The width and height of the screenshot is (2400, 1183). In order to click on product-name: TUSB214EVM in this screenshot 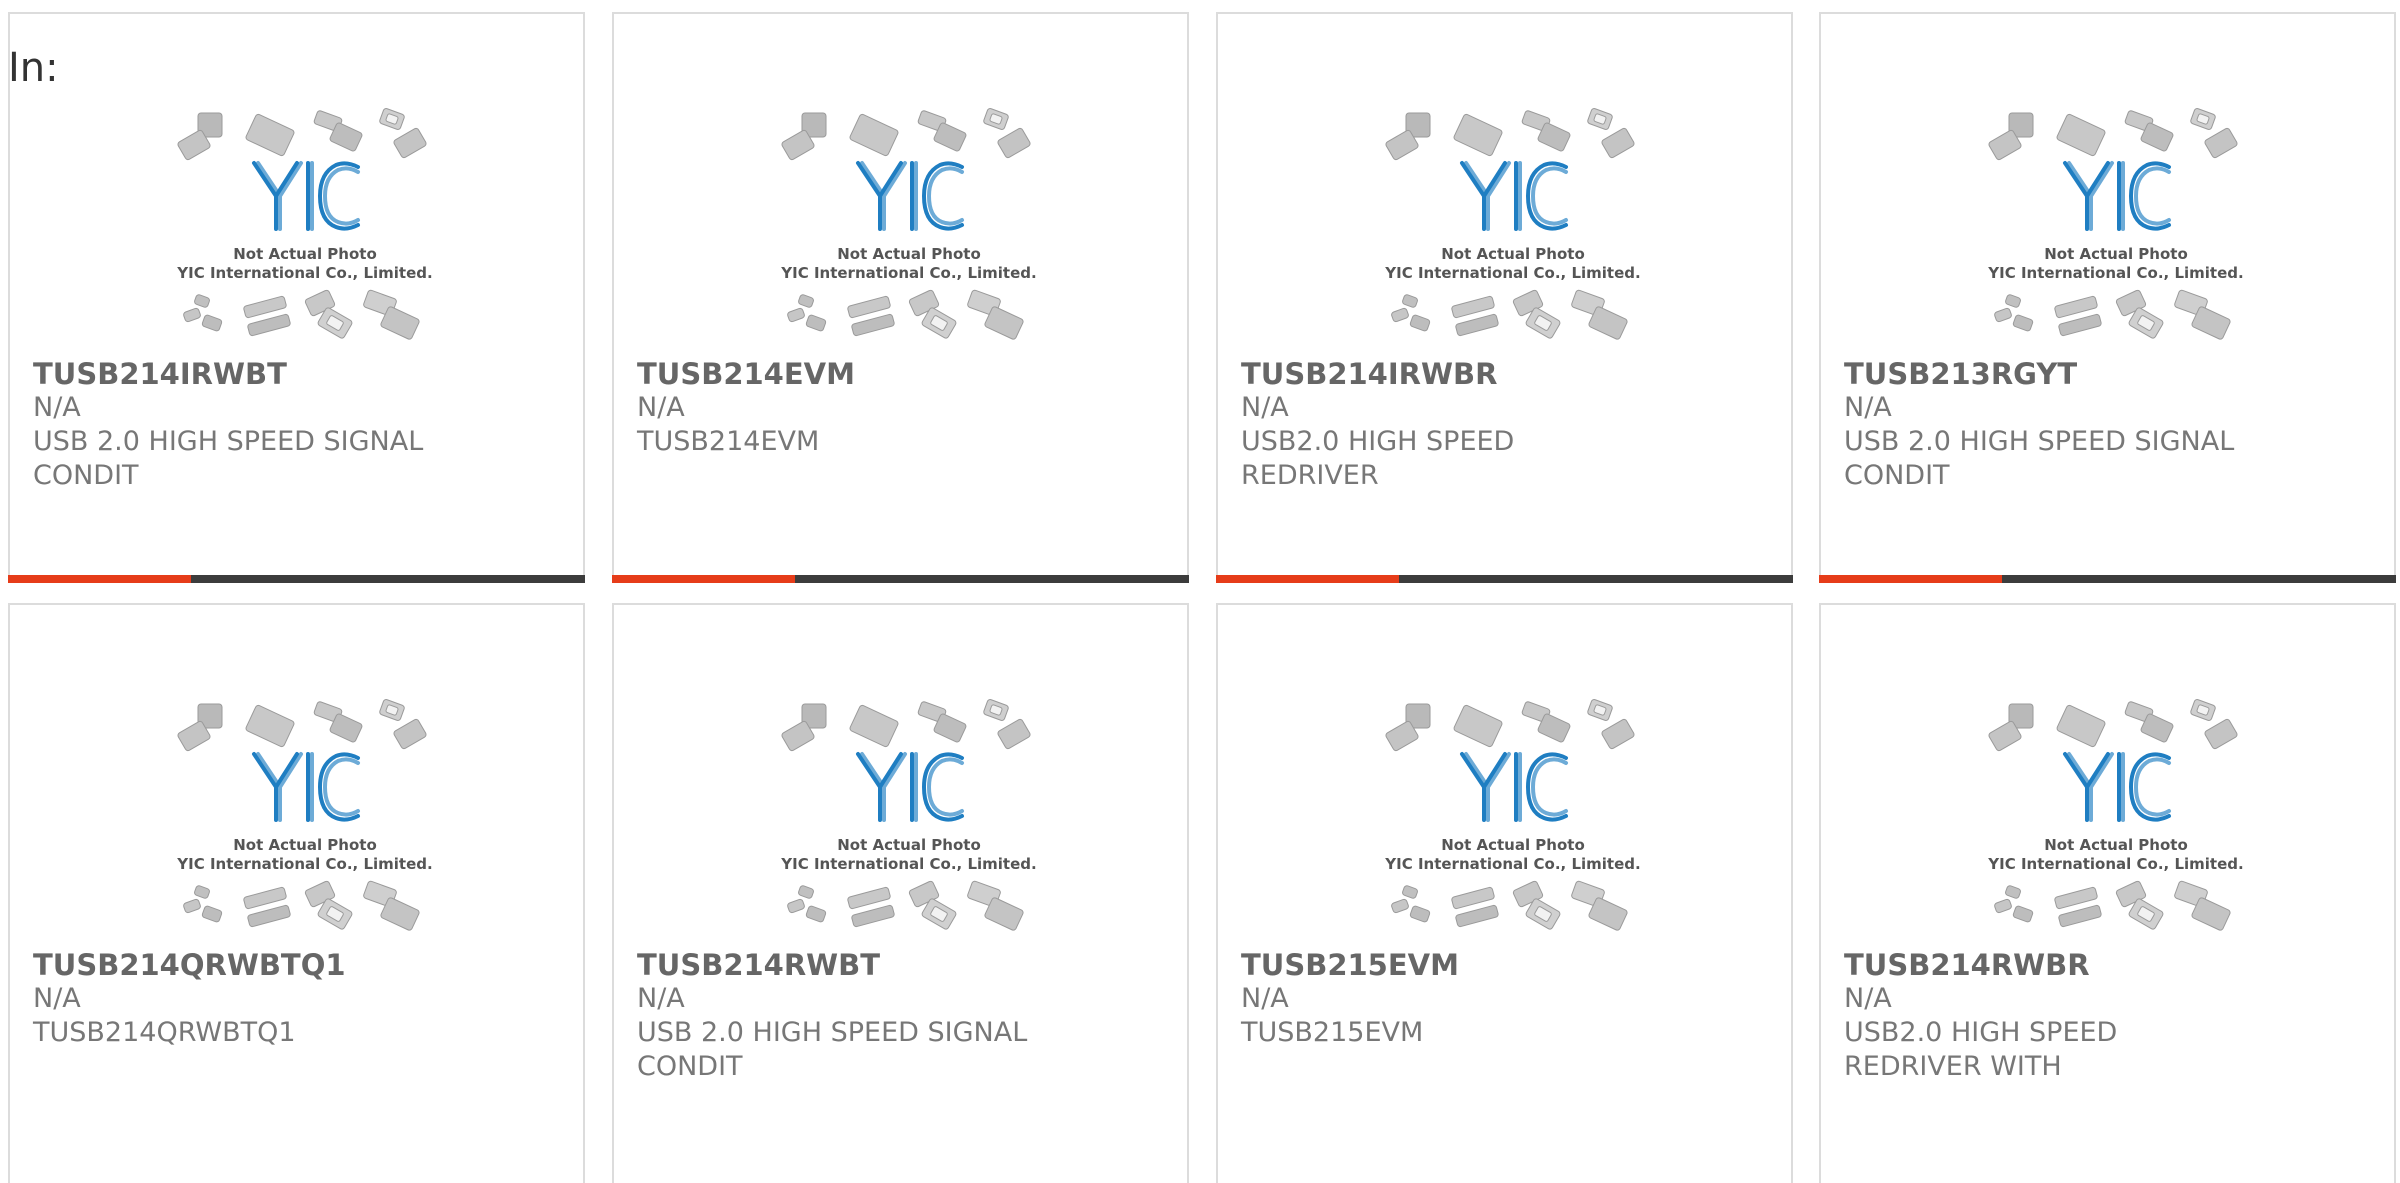, I will do `click(746, 374)`.